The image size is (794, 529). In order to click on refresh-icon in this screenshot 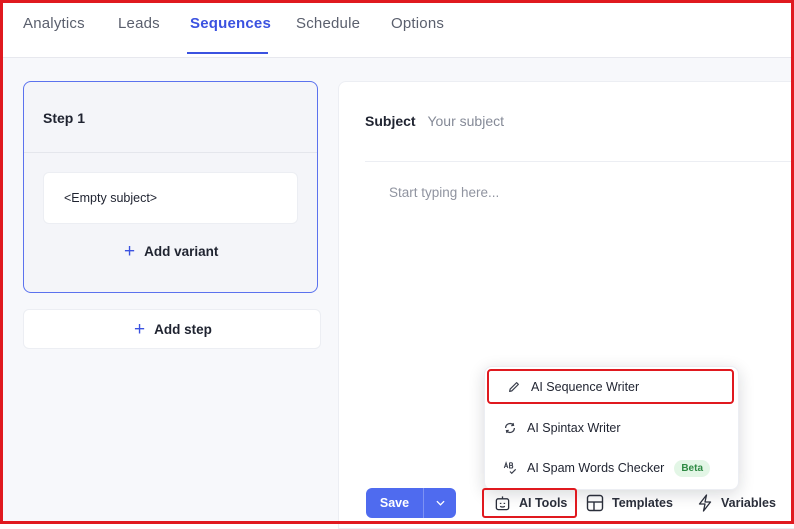, I will do `click(510, 428)`.